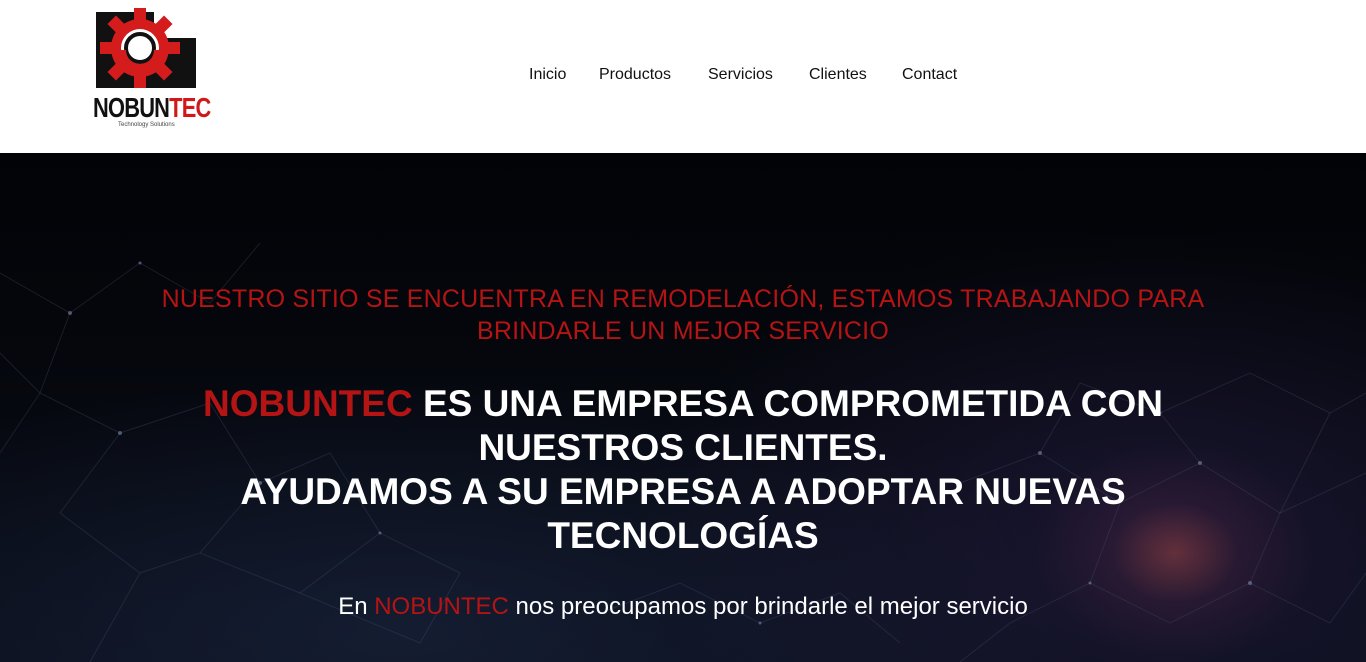 Image resolution: width=1366 pixels, height=662 pixels. What do you see at coordinates (838, 75) in the screenshot?
I see `nav-item-clientes: Clientes` at bounding box center [838, 75].